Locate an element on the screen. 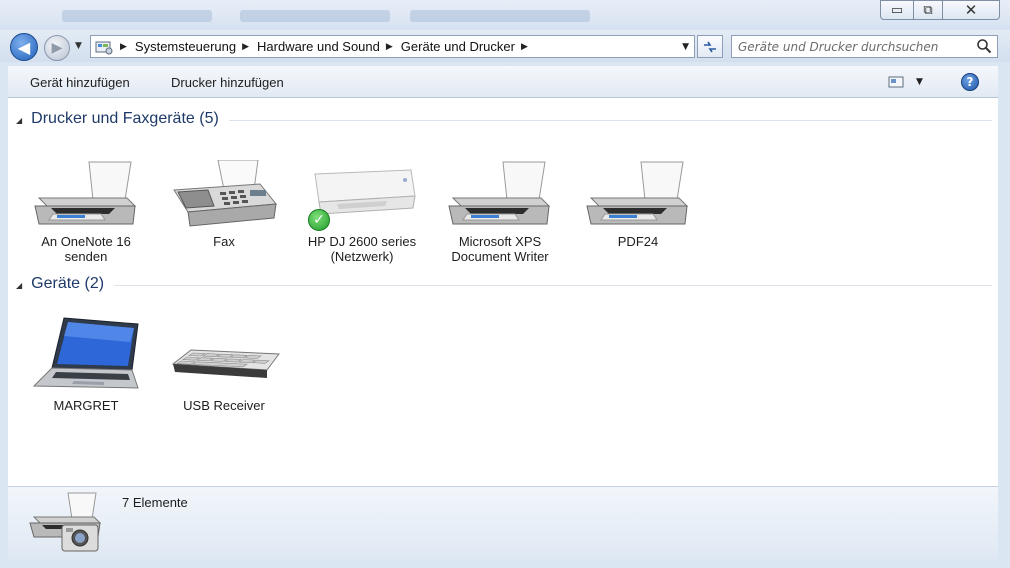 Image resolution: width=1010 pixels, height=568 pixels. command-bar: Gerät hinzufügen Drucker hinzufügen ▼ ? is located at coordinates (503, 82).